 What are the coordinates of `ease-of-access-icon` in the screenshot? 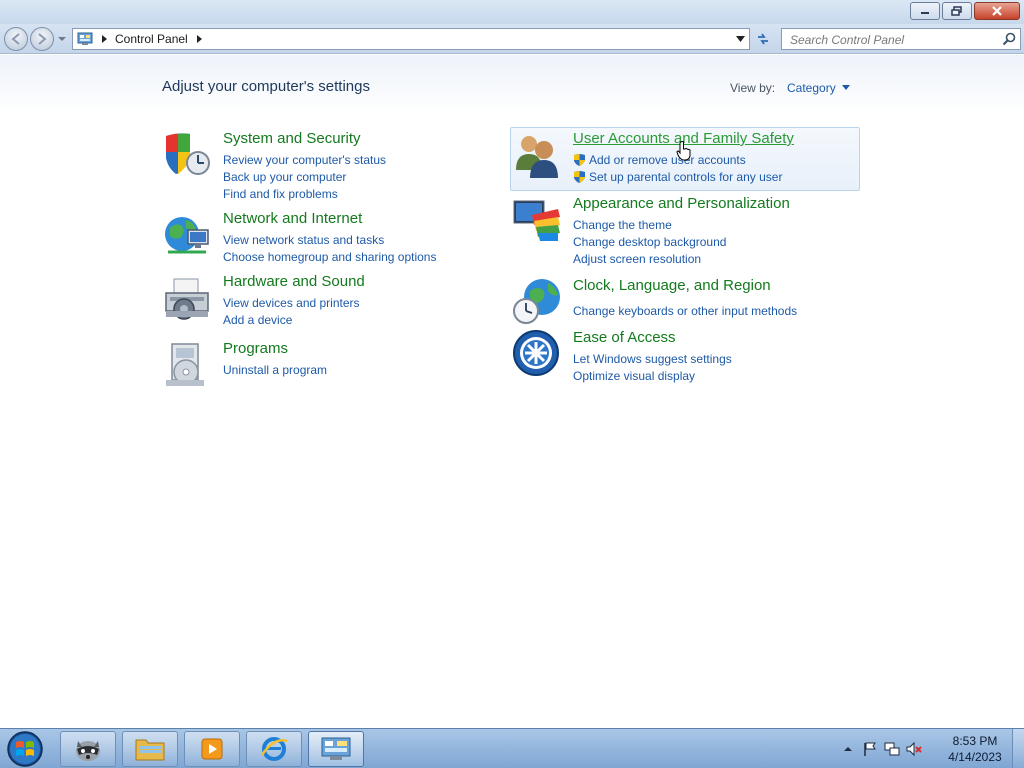 It's located at (536, 353).